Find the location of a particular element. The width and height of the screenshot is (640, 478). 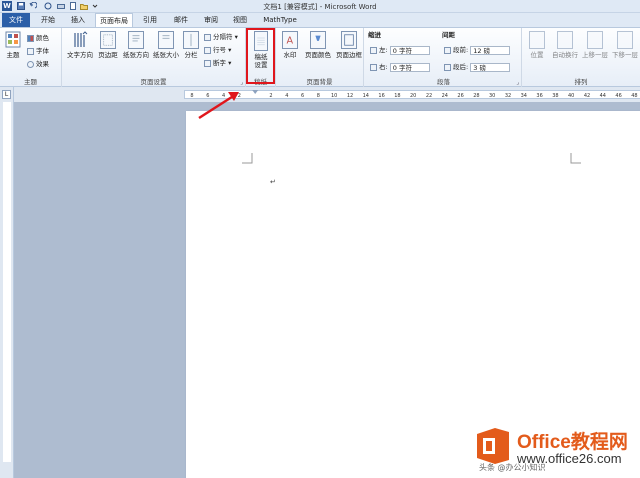

arrange-group-label: 排列 is located at coordinates (581, 82).